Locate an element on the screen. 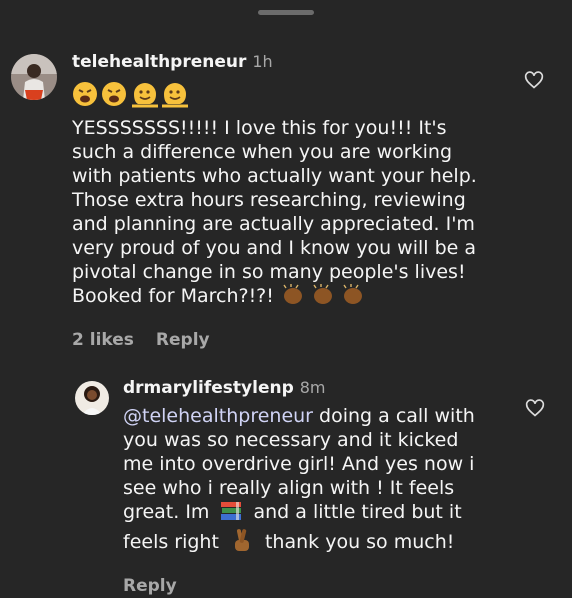 This screenshot has width=572, height=598. books-emoji is located at coordinates (231, 514).